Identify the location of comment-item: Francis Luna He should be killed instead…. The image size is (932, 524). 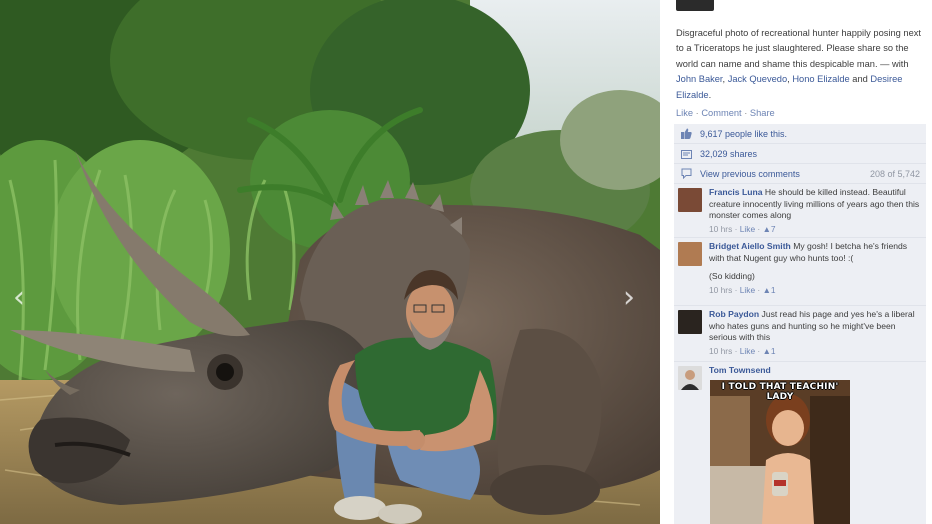
(800, 211).